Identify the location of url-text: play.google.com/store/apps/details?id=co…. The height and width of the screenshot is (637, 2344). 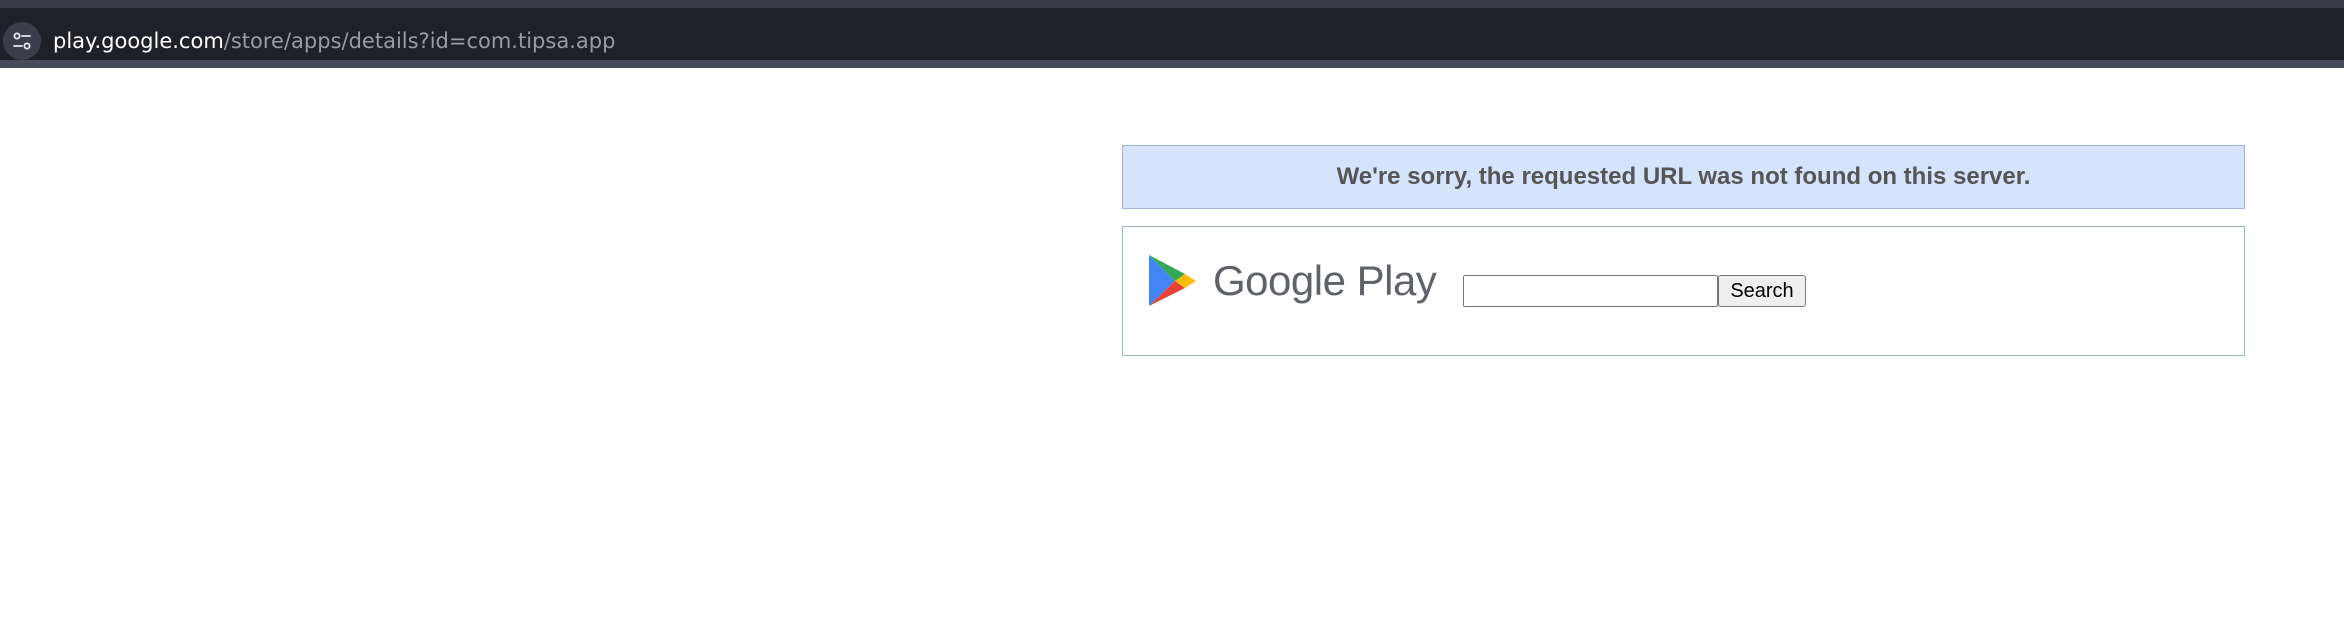
(334, 41).